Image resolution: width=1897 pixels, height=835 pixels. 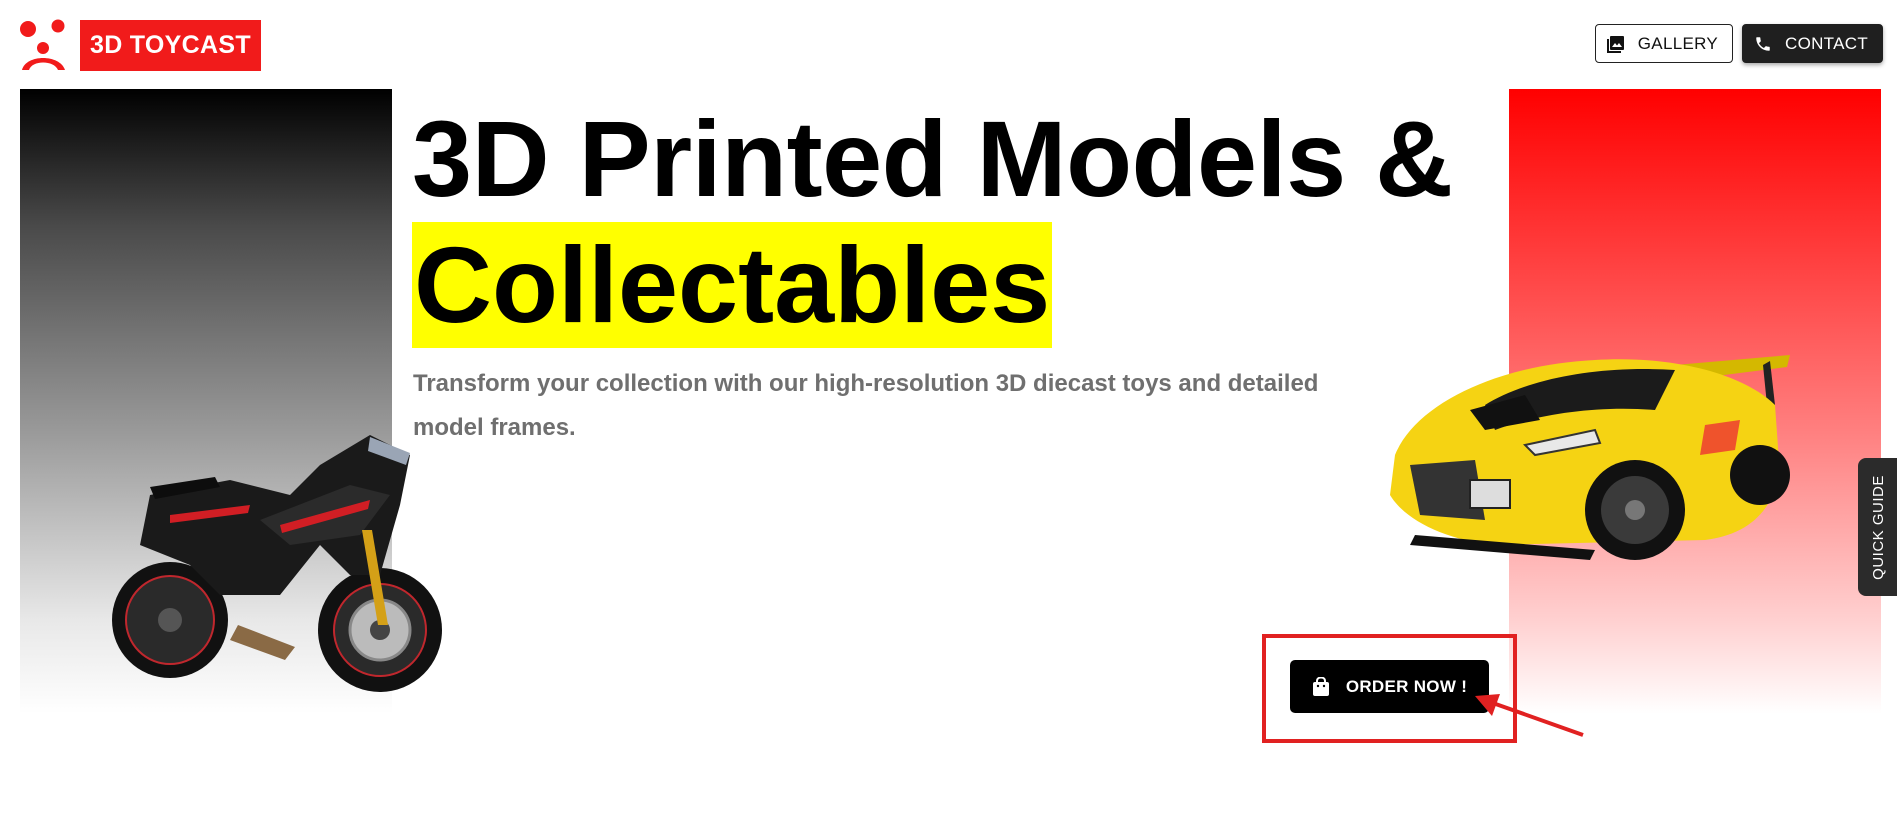 What do you see at coordinates (1529, 715) in the screenshot?
I see `pointer-arrow-icon` at bounding box center [1529, 715].